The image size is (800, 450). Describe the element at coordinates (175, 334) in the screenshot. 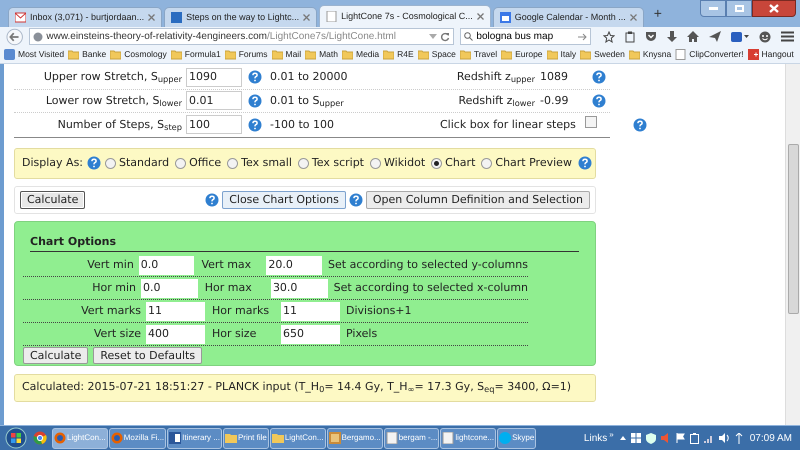

I see `chart-option-input: 400` at that location.